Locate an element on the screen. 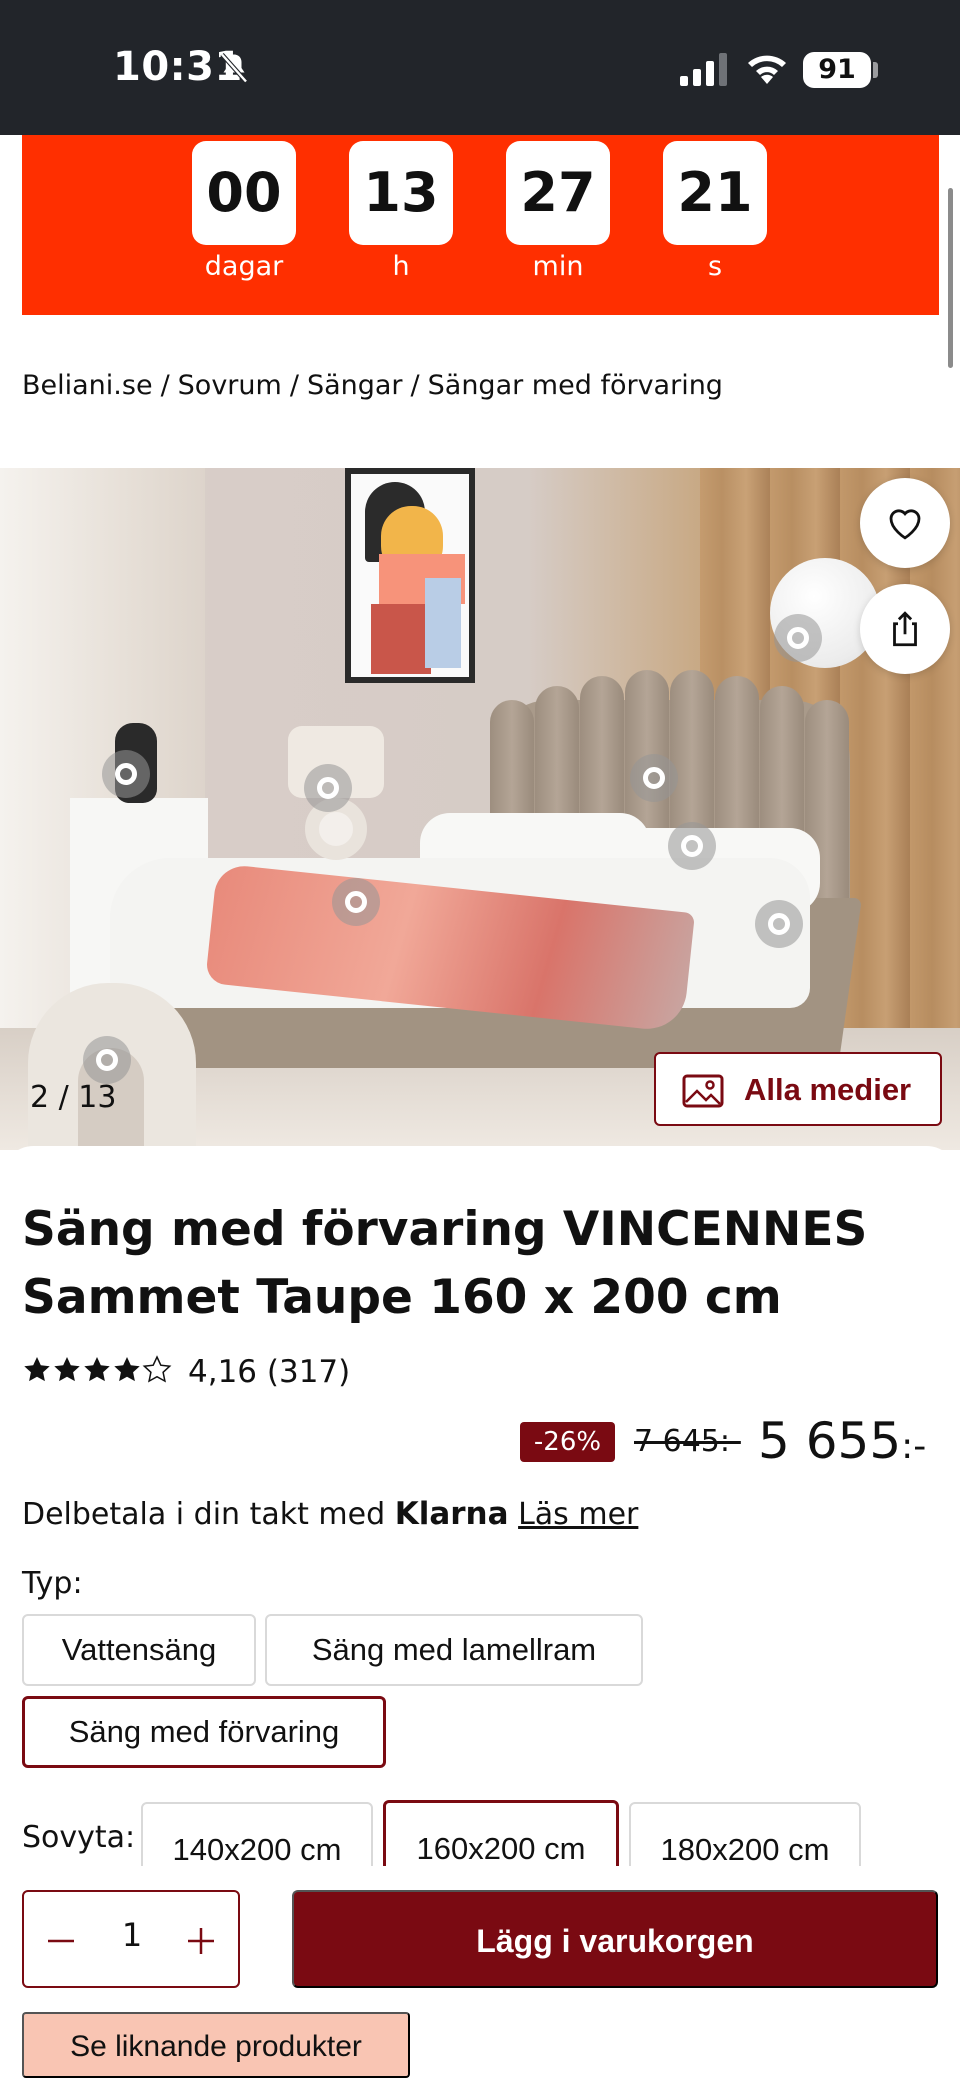 The height and width of the screenshot is (2086, 960). sleep-area-label: Sovyta: is located at coordinates (79, 1837).